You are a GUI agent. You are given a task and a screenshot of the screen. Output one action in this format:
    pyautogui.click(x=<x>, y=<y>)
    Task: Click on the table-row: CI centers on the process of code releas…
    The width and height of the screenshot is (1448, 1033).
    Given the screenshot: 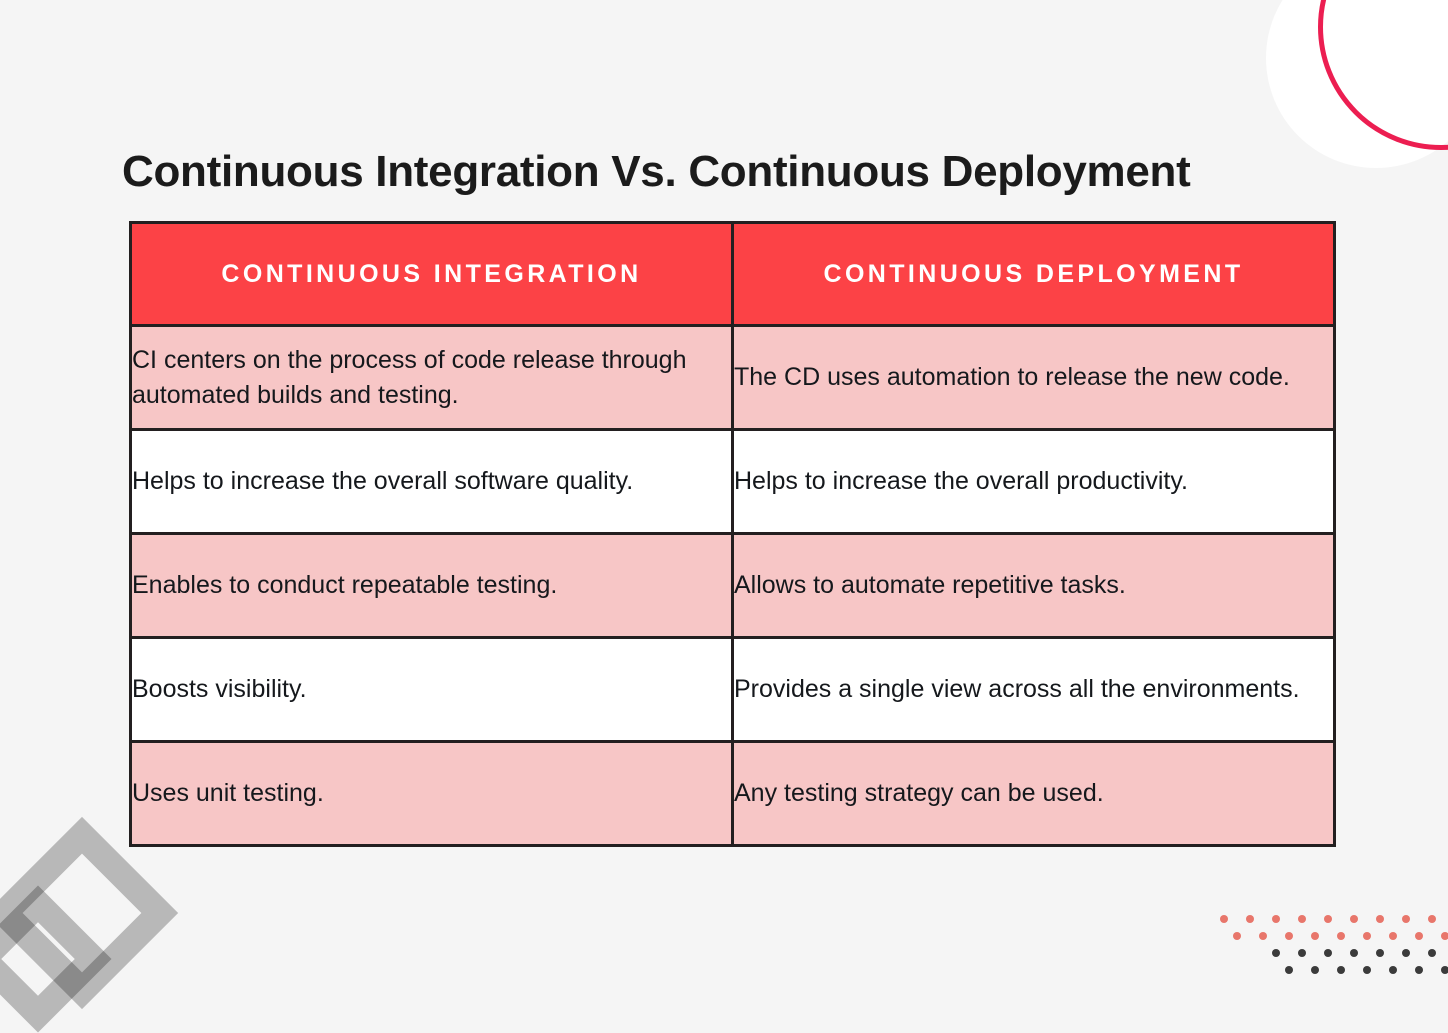 What is the action you would take?
    pyautogui.click(x=732, y=377)
    